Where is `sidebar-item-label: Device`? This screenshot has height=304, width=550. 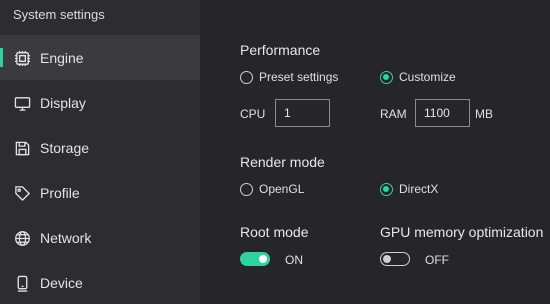 sidebar-item-label: Device is located at coordinates (61, 283).